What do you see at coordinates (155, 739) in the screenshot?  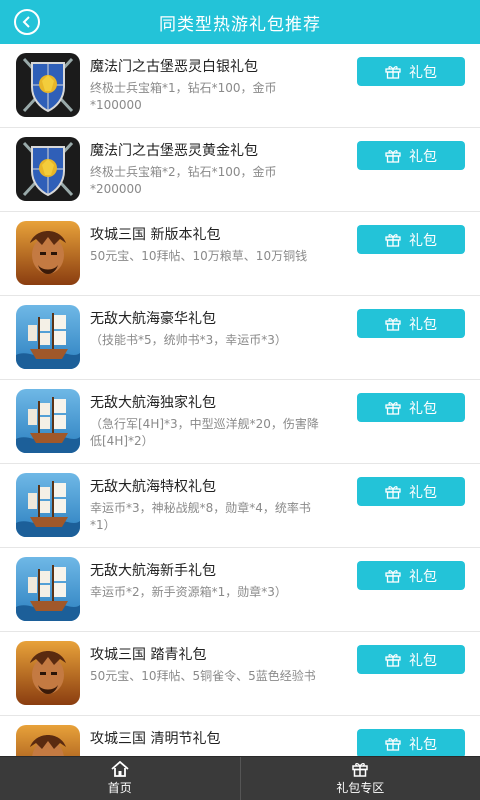 I see `gift-title: 攻城三国 清明节礼包` at bounding box center [155, 739].